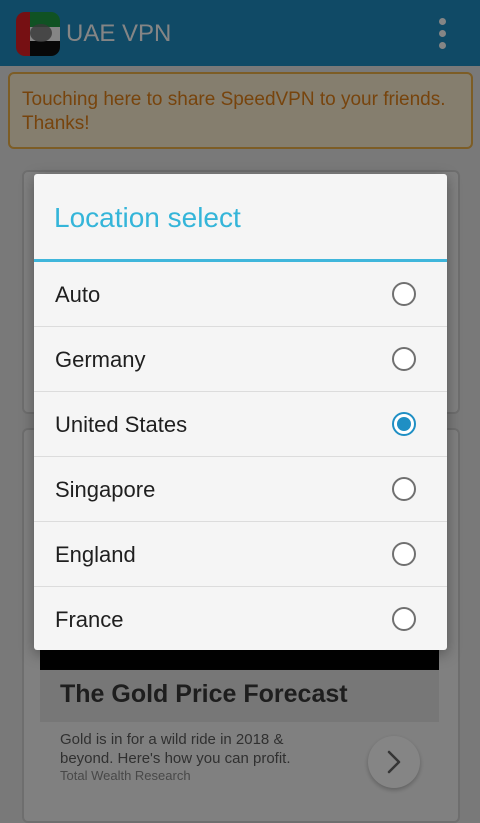 Image resolution: width=480 pixels, height=823 pixels. Describe the element at coordinates (240, 489) in the screenshot. I see `location-option-singapore: Singapore` at that location.